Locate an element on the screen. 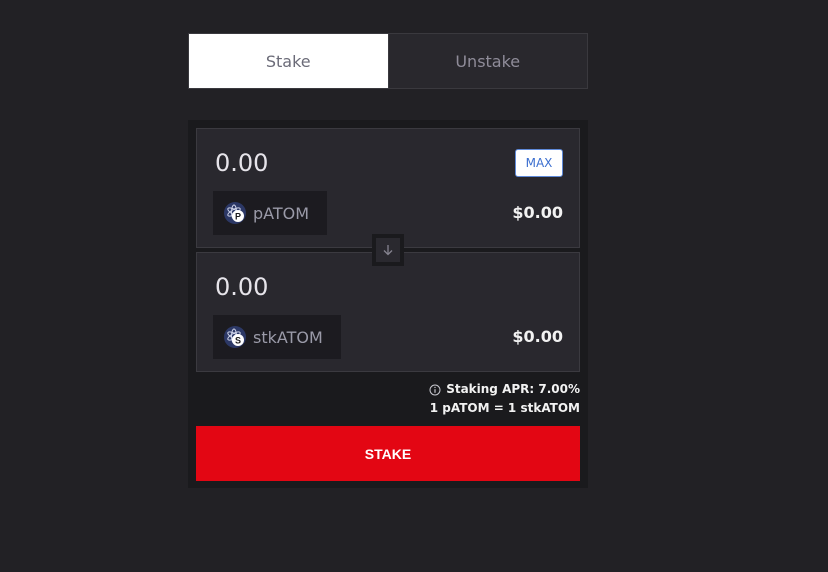 This screenshot has height=572, width=828. tab-stake: Stake is located at coordinates (288, 61).